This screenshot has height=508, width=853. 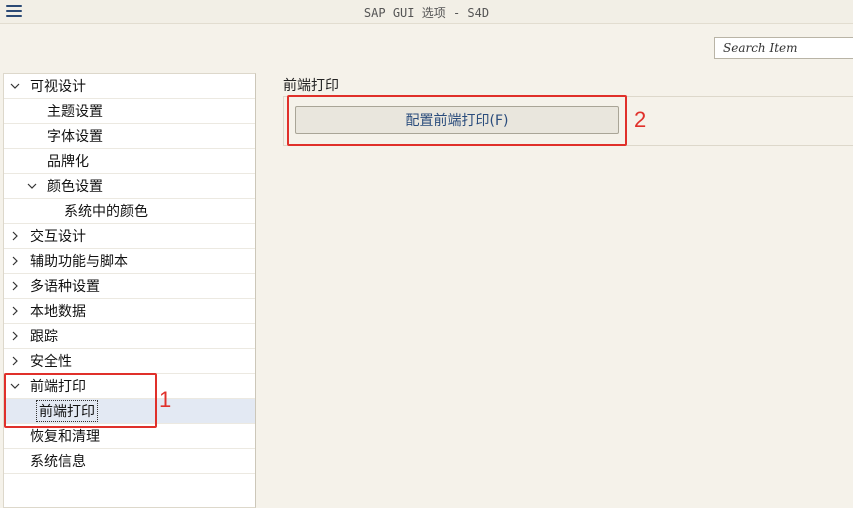 I want to click on tree-item-label: 可视设计, so click(x=58, y=87).